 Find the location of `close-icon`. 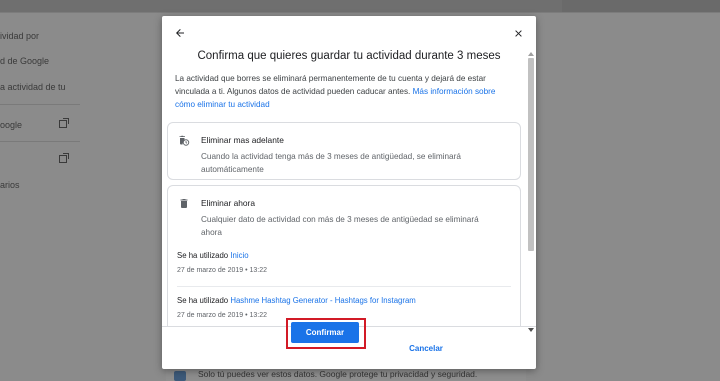

close-icon is located at coordinates (518, 33).